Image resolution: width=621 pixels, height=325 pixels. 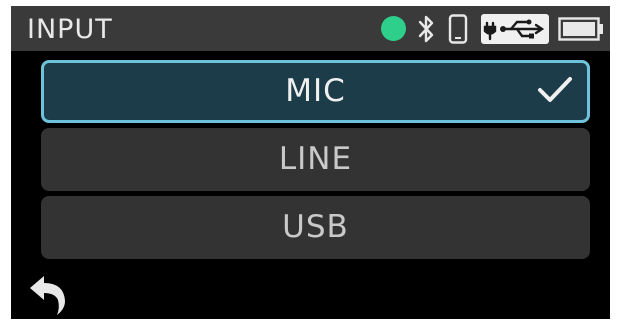 I want to click on battery-icon, so click(x=580, y=29).